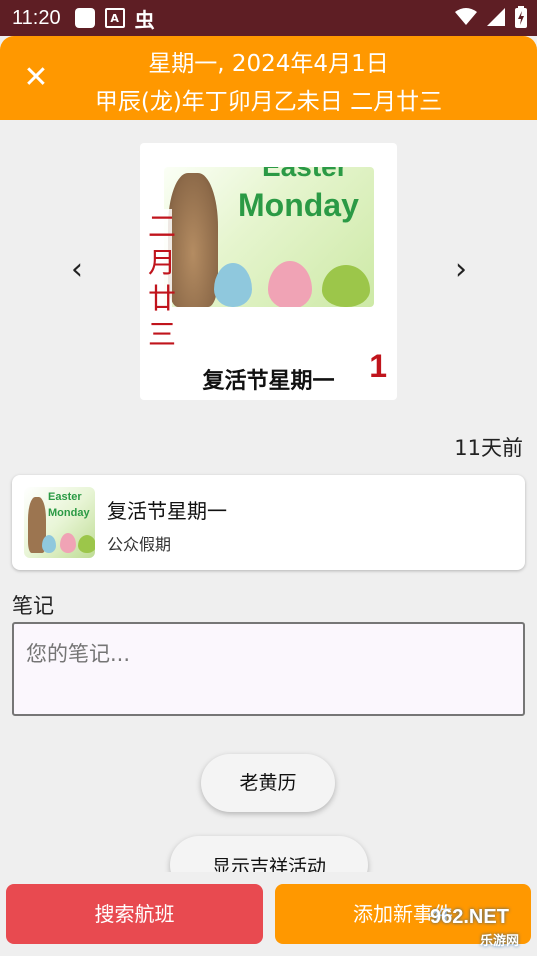 The image size is (537, 956). I want to click on next-arrow-icon: ›, so click(461, 269).